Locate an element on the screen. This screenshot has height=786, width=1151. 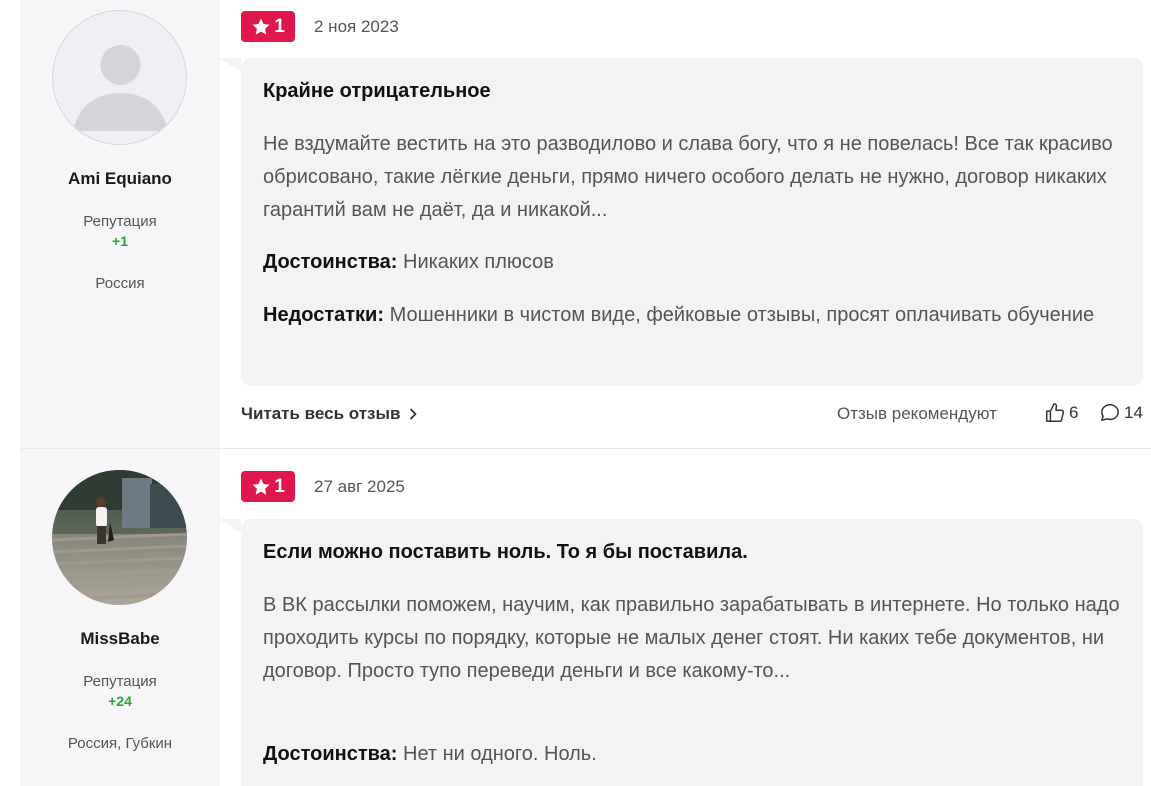
cons-label: Недостатки: is located at coordinates (324, 315).